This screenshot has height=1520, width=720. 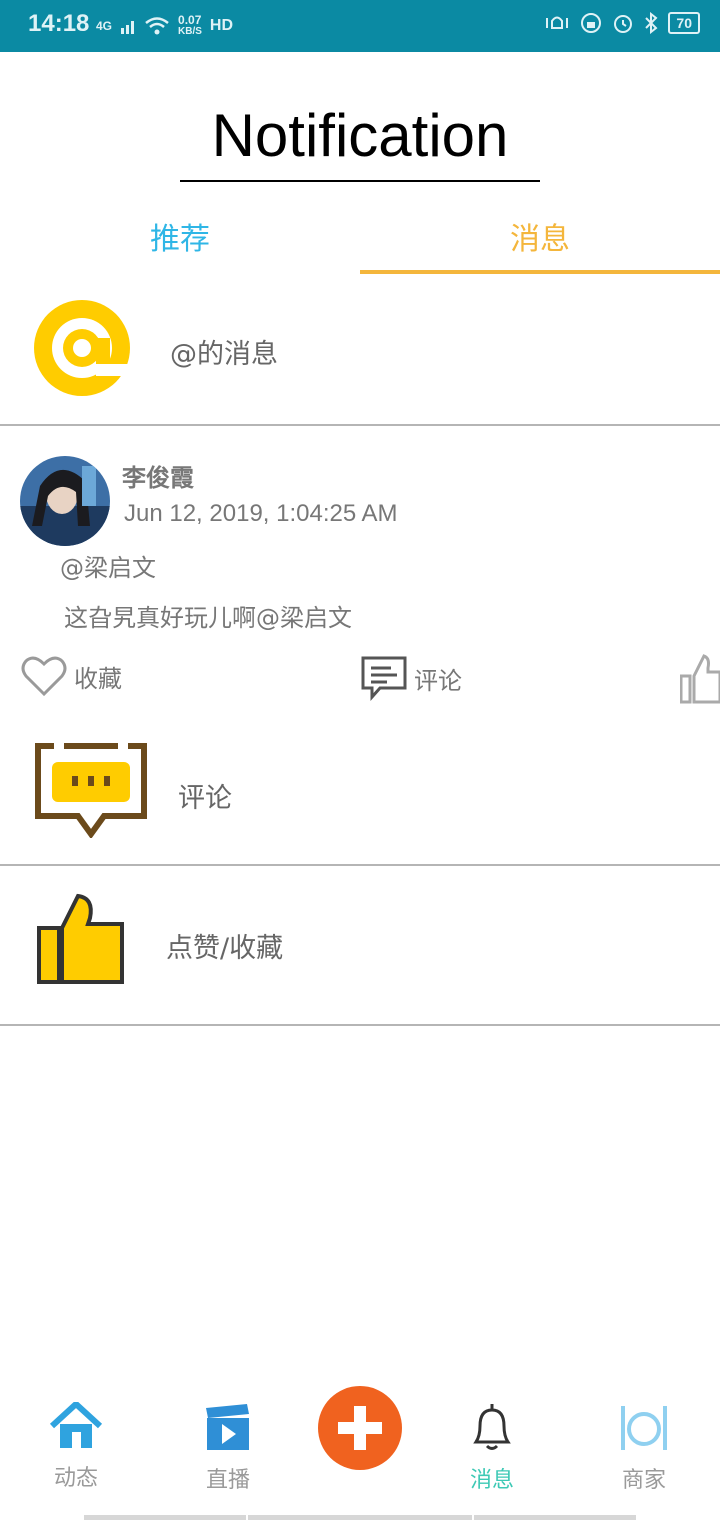 I want to click on video-icon, so click(x=227, y=1427).